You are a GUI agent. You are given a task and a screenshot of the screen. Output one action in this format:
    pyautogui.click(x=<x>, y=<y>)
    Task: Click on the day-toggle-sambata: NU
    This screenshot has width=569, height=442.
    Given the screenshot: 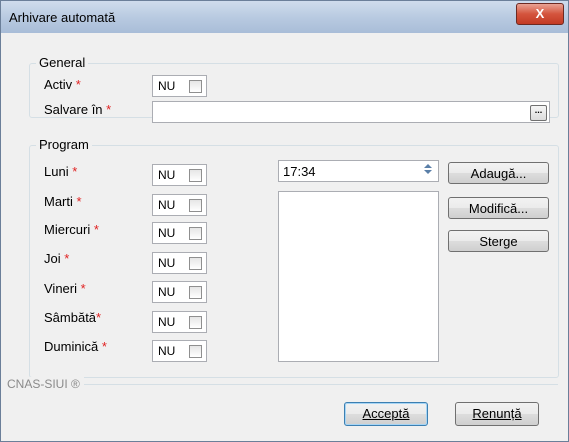 What is the action you would take?
    pyautogui.click(x=179, y=322)
    